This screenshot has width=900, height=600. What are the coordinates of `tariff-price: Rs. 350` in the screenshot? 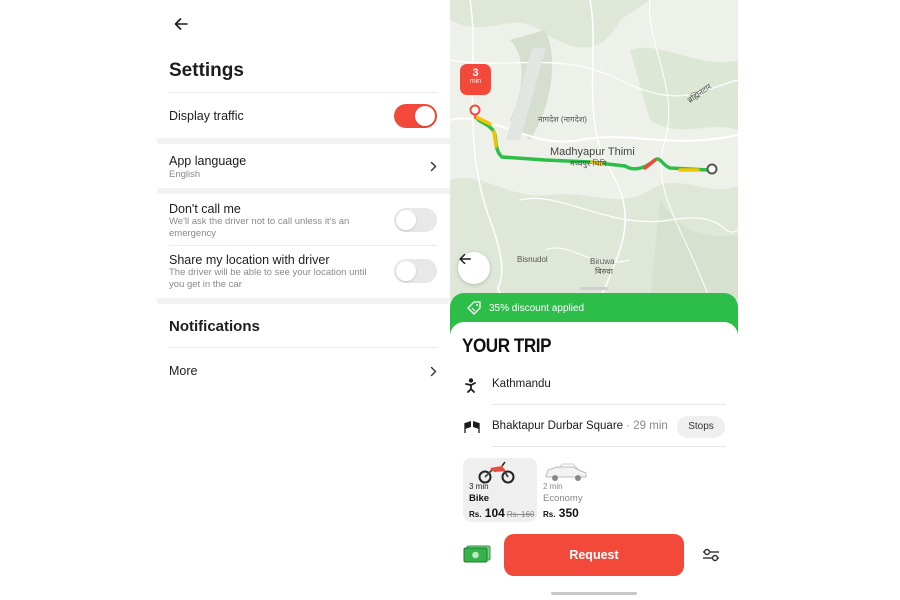 It's located at (561, 513).